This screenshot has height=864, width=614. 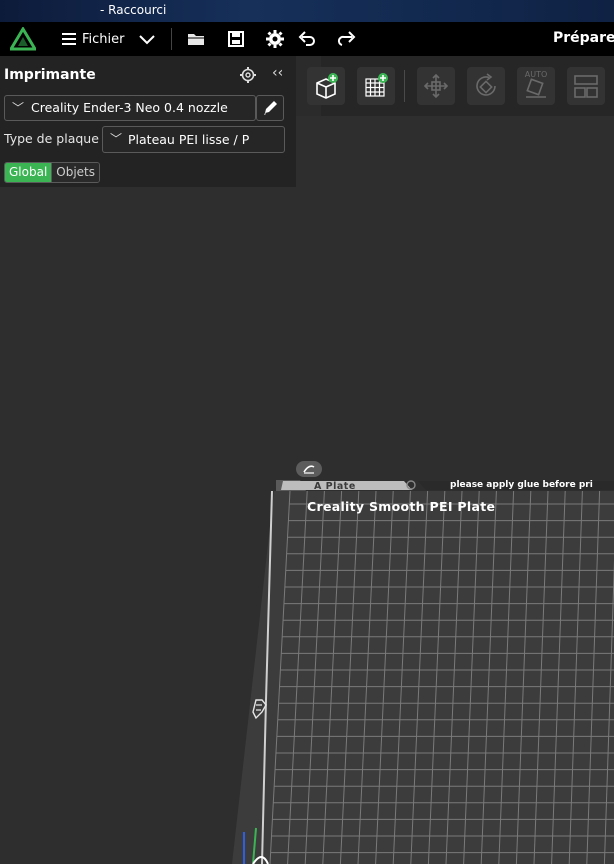 I want to click on tab-global: Global, so click(x=28, y=172).